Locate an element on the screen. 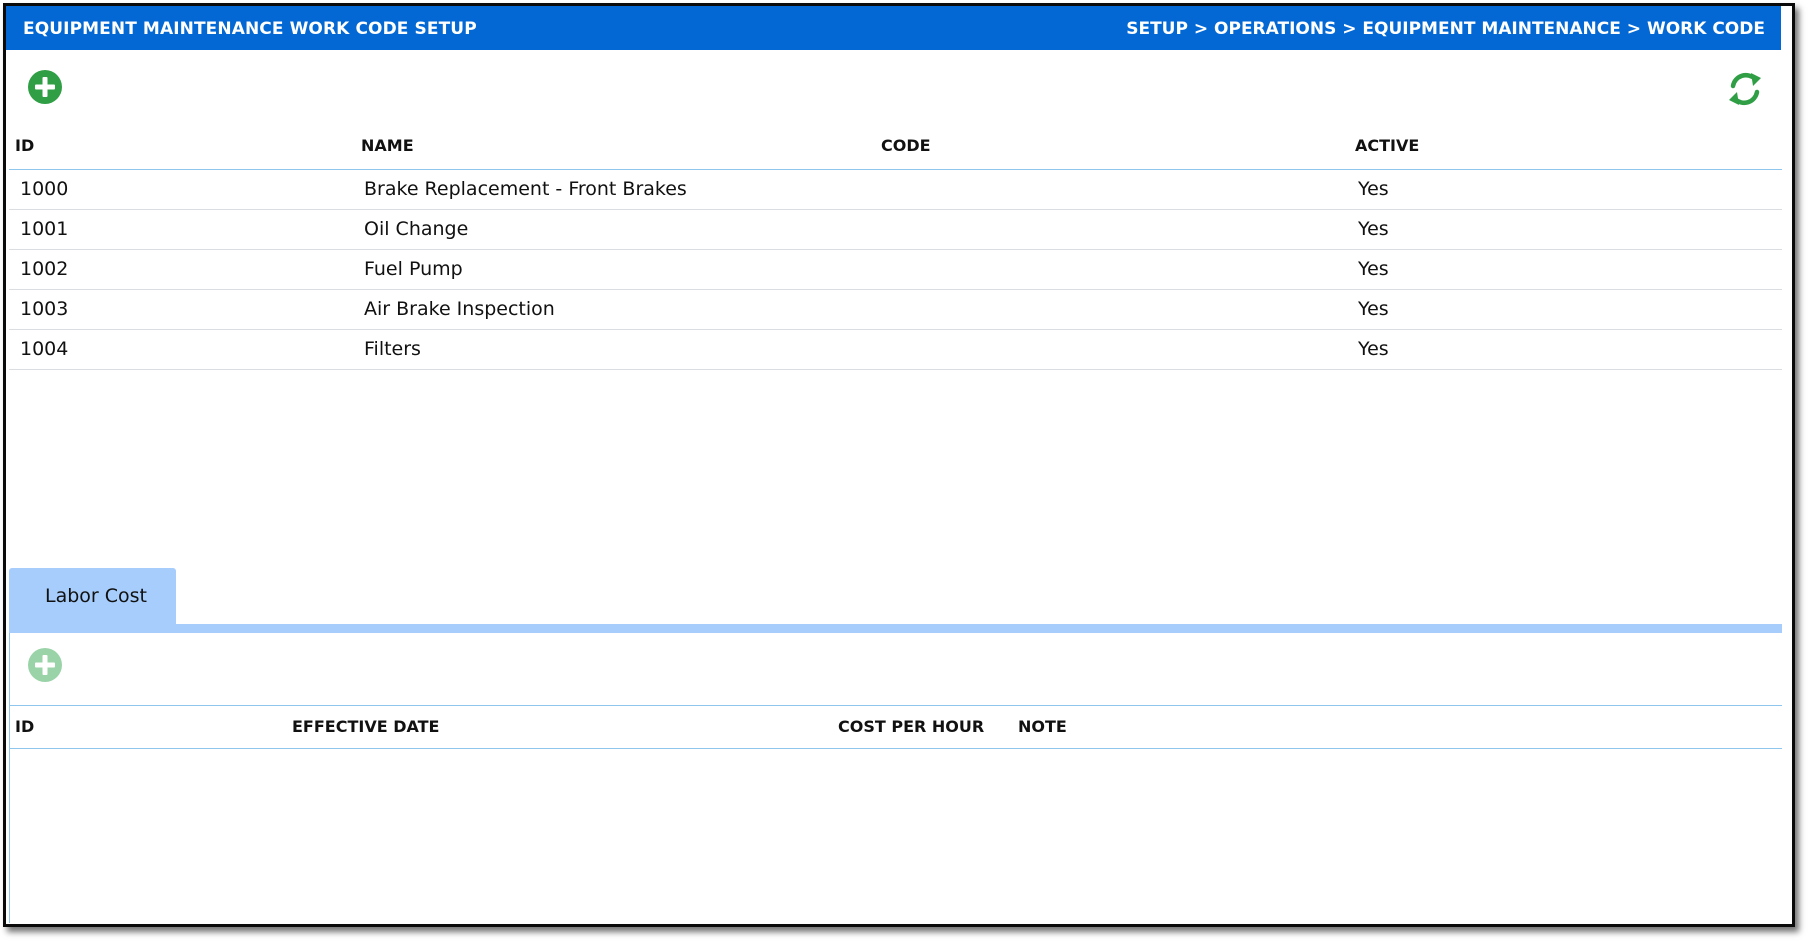  cell-id: 1001 is located at coordinates (44, 229).